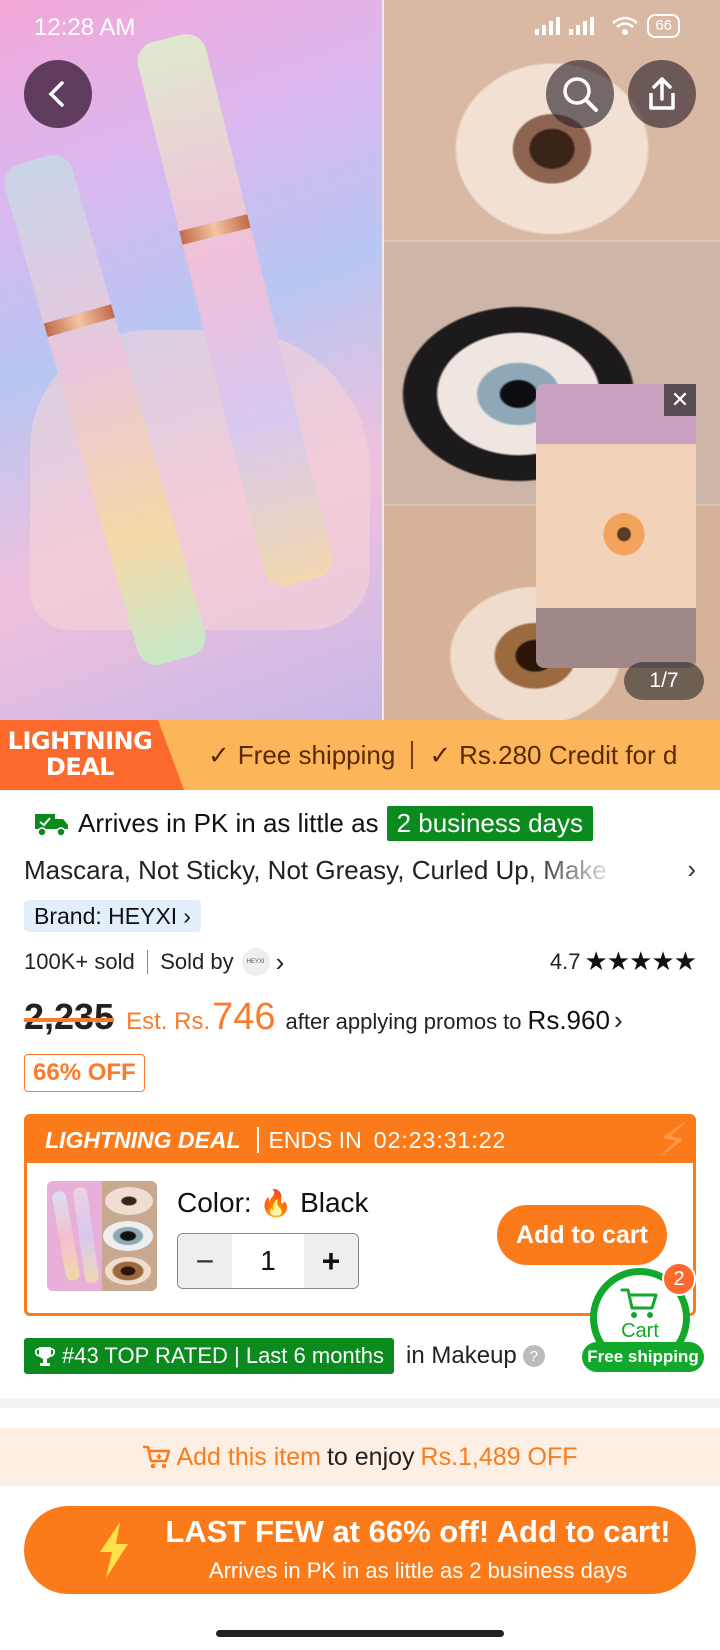  I want to click on promo-strip: Add this item to enjoy Rs.1,489 OFF, so click(360, 1457).